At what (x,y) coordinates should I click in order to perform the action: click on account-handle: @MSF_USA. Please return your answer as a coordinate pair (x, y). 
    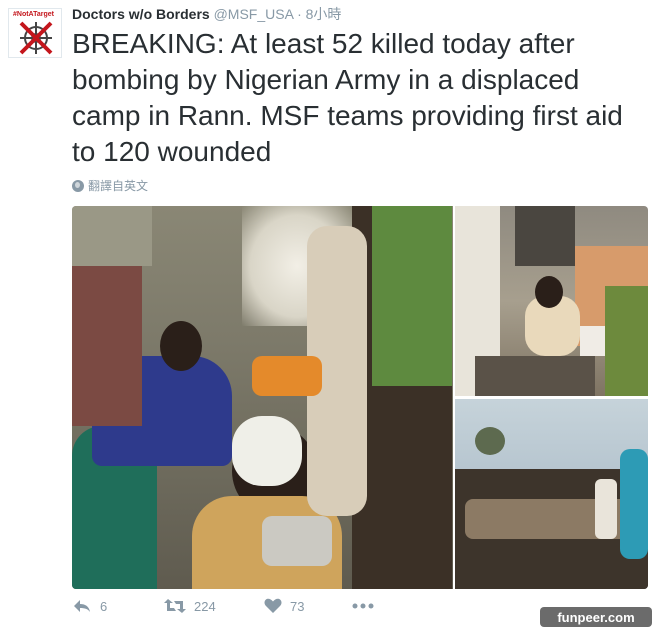
    Looking at the image, I should click on (254, 14).